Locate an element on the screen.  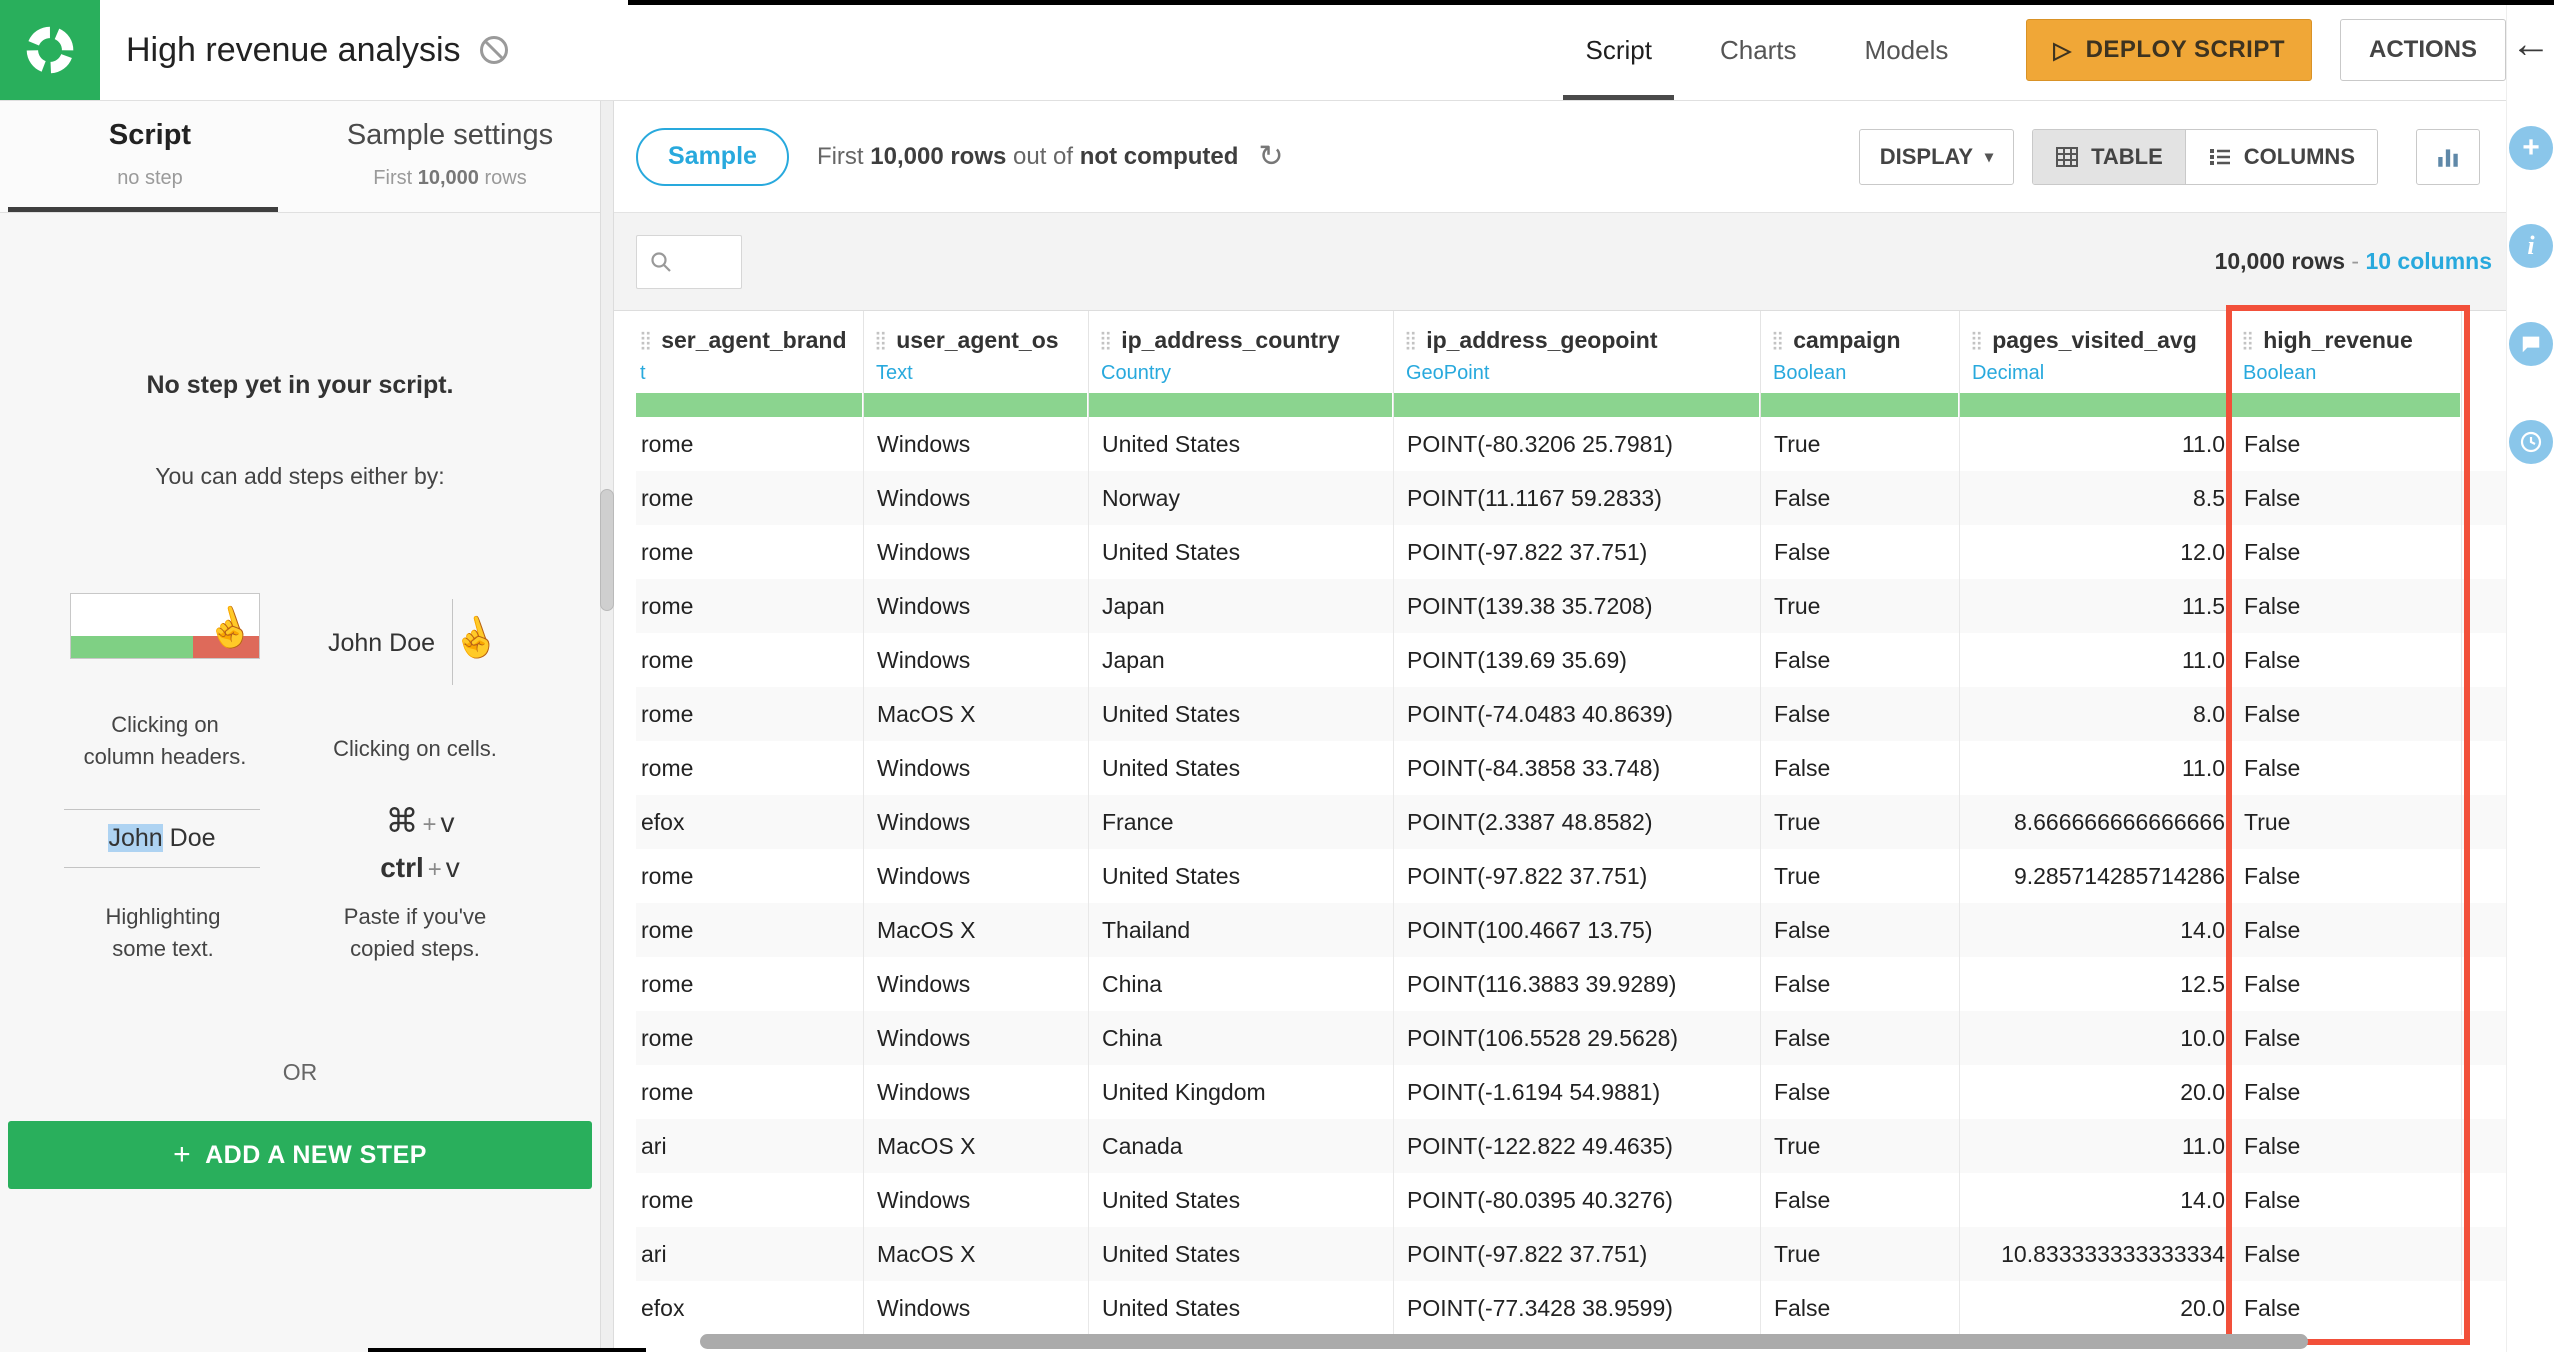
app-logo is located at coordinates (50, 50).